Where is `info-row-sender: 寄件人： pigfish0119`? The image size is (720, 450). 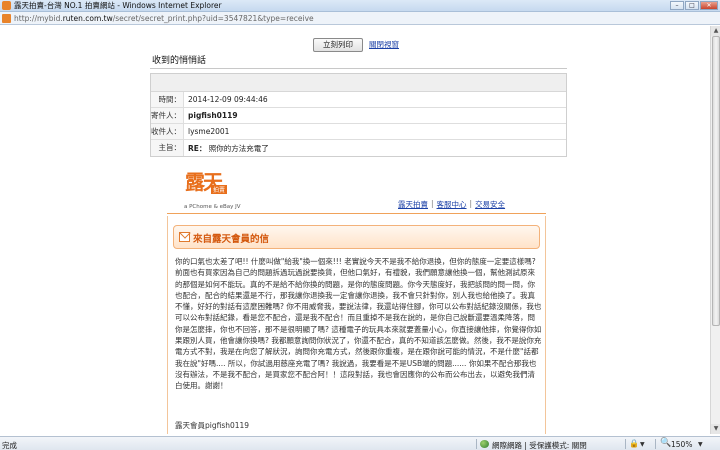
info-row-sender: 寄件人： pigfish0119 is located at coordinates (358, 116).